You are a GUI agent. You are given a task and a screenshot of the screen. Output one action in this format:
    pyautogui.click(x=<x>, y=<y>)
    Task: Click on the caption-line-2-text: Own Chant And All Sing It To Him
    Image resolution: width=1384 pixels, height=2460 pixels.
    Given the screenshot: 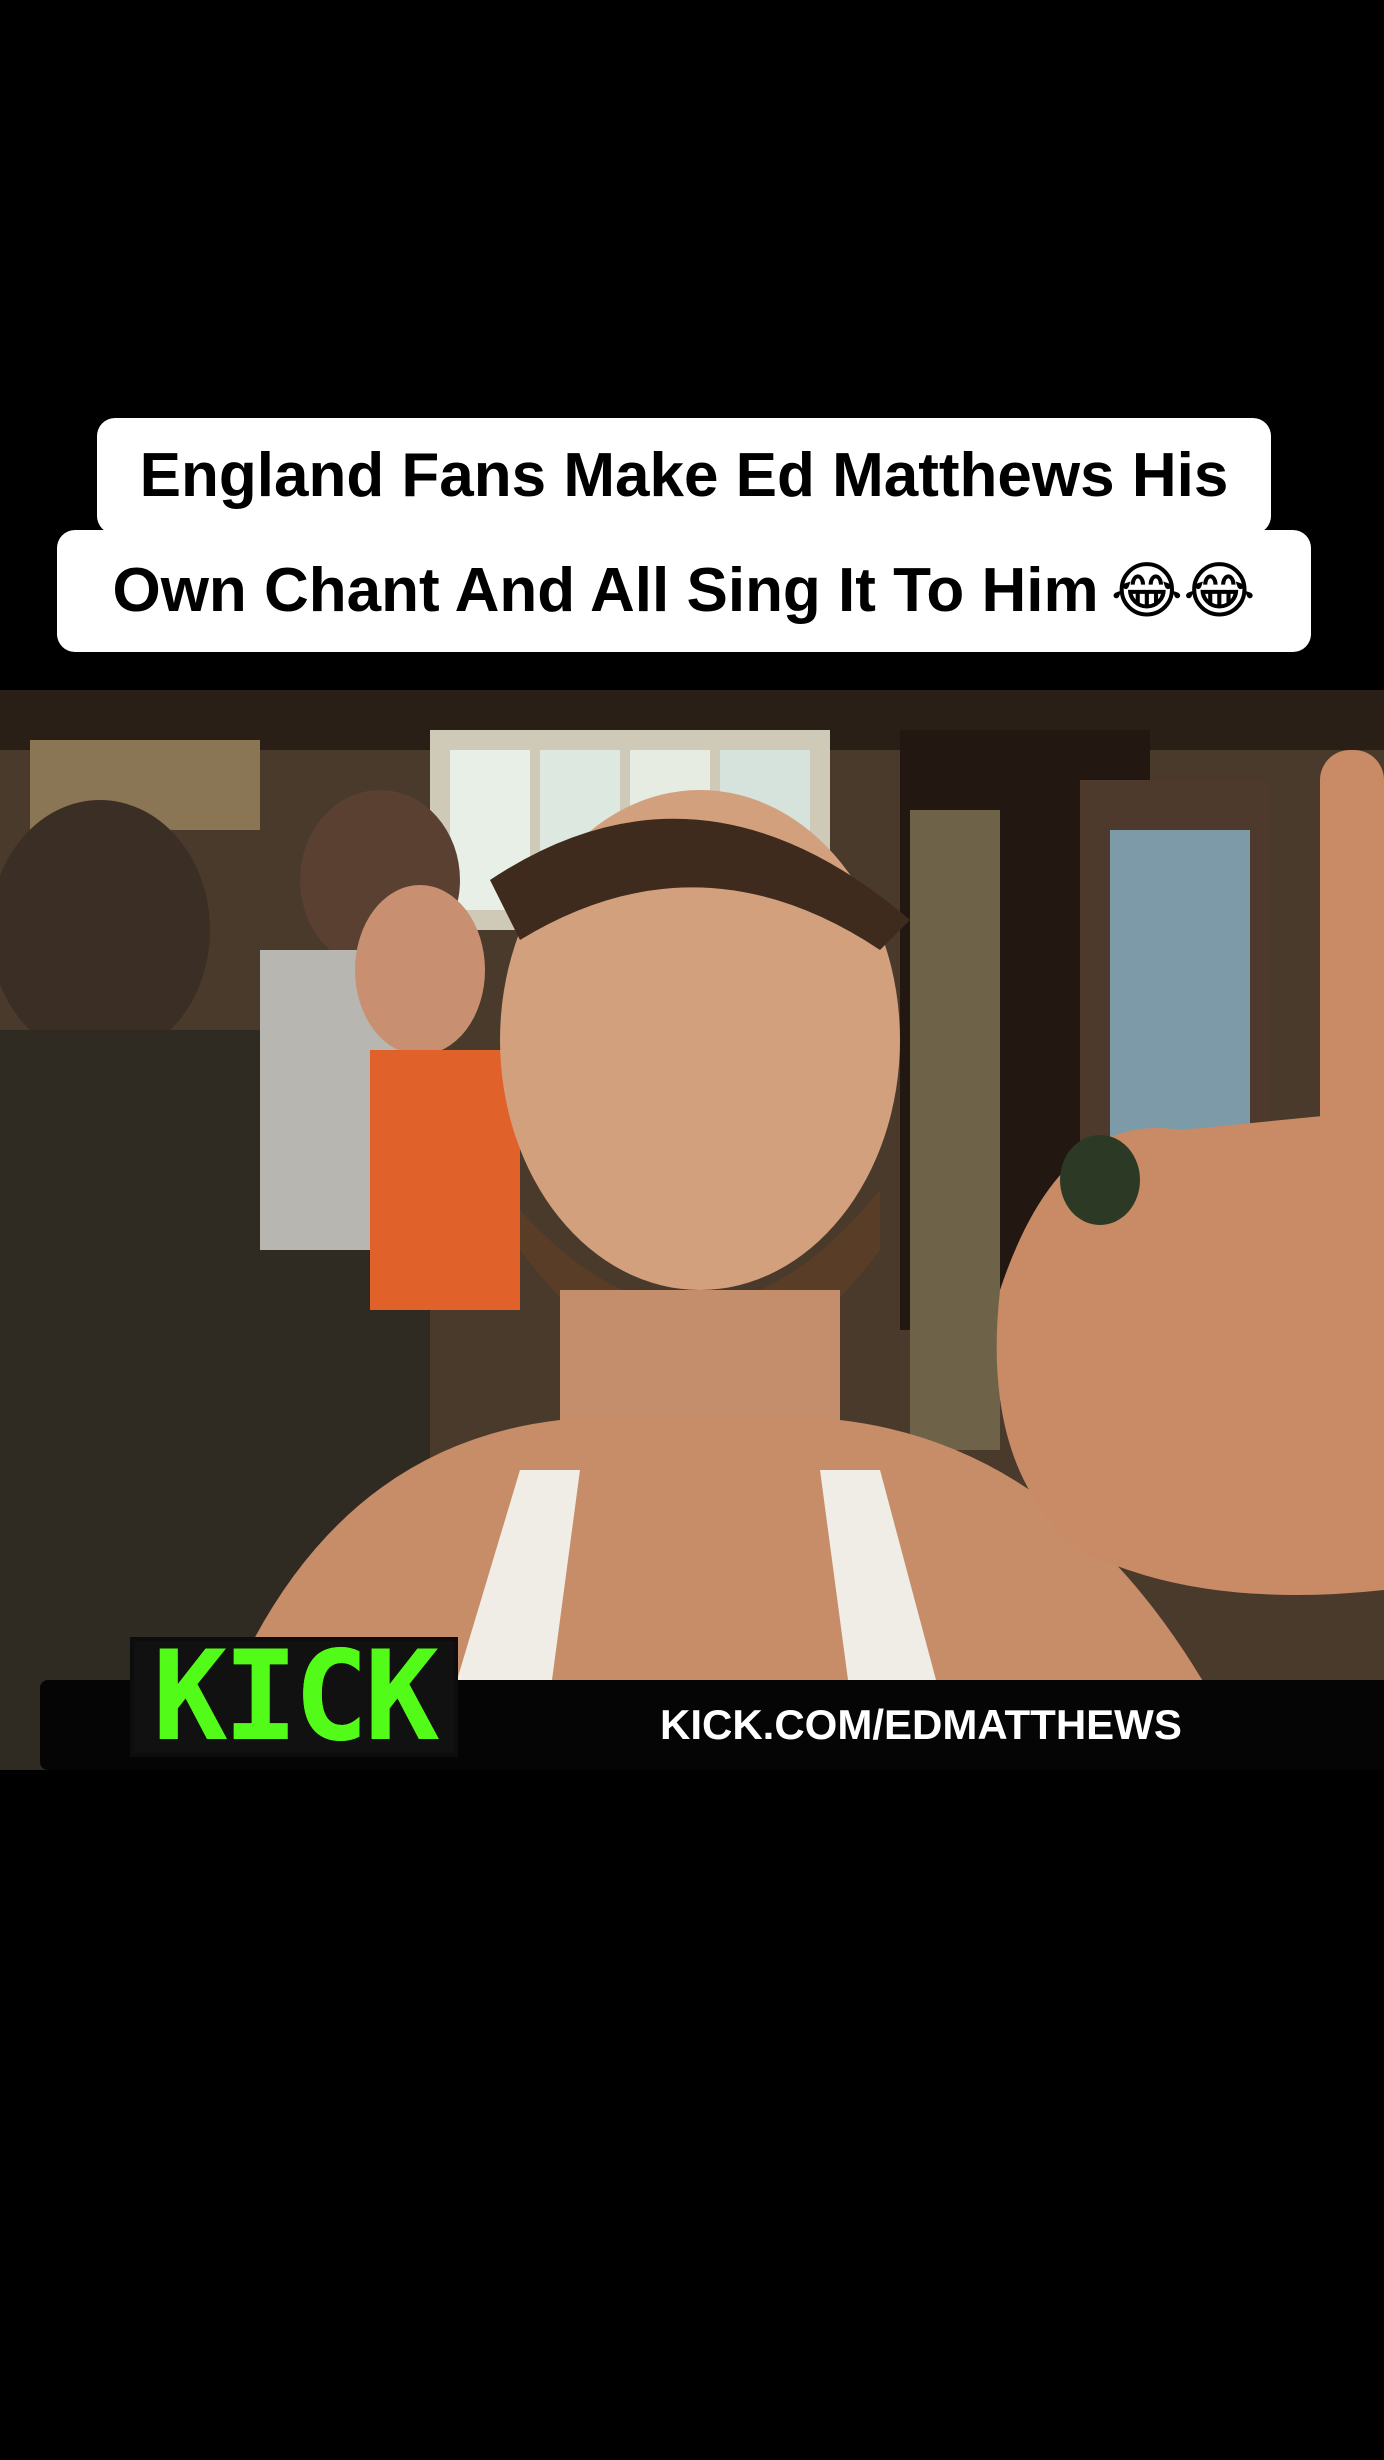 What is the action you would take?
    pyautogui.click(x=605, y=590)
    